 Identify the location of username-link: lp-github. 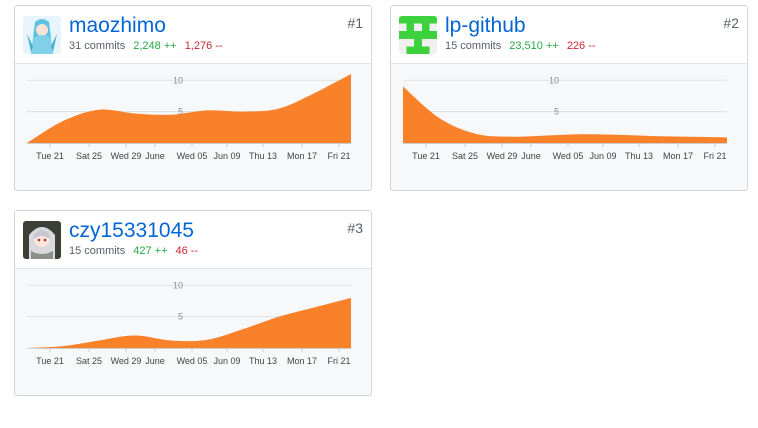
(485, 26).